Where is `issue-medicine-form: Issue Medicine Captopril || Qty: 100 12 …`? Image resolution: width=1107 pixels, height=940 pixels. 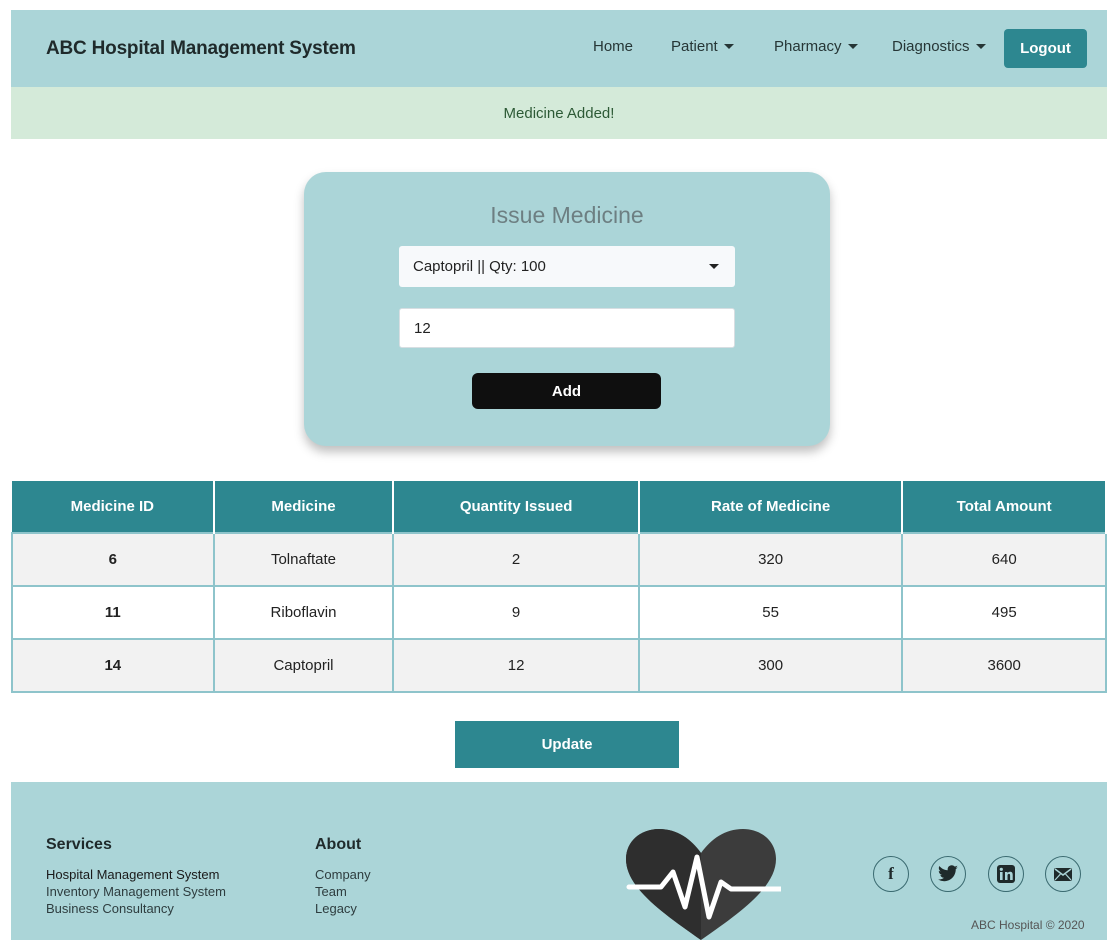
issue-medicine-form: Issue Medicine Captopril || Qty: 100 12 … is located at coordinates (567, 309).